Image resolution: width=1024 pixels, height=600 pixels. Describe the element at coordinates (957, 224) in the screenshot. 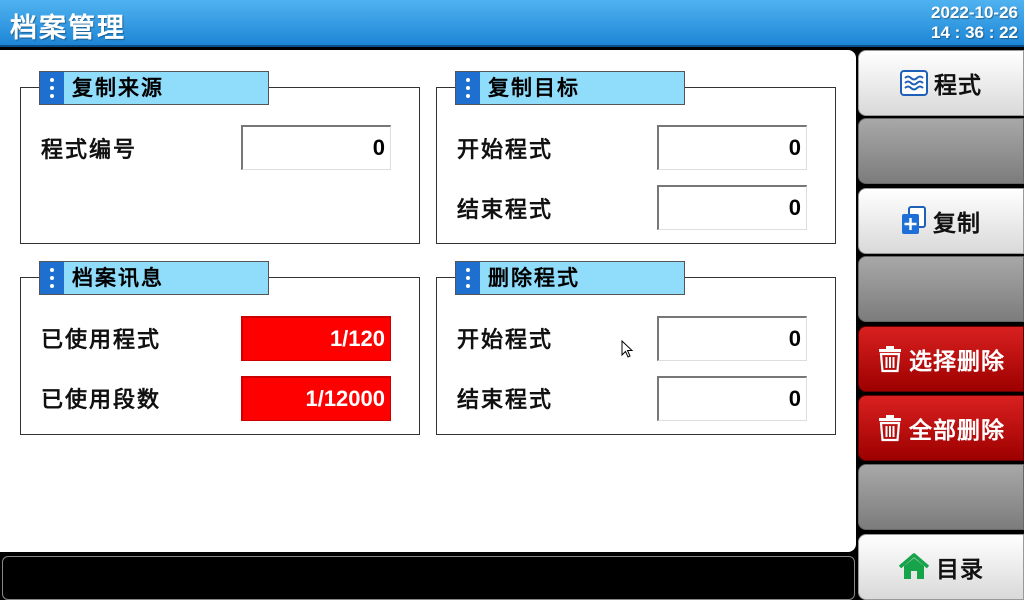

I see `copy-button-label: 复制` at that location.